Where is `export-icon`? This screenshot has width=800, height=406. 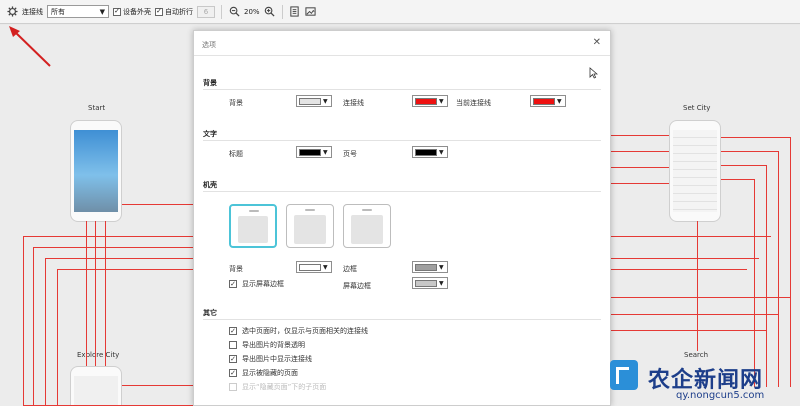 export-icon is located at coordinates (295, 12).